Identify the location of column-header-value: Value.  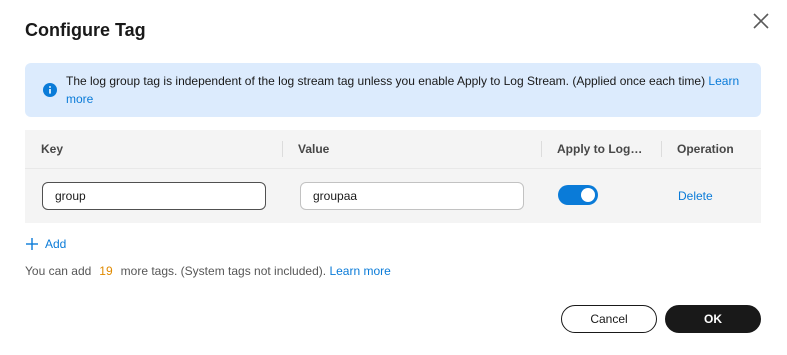
(314, 149).